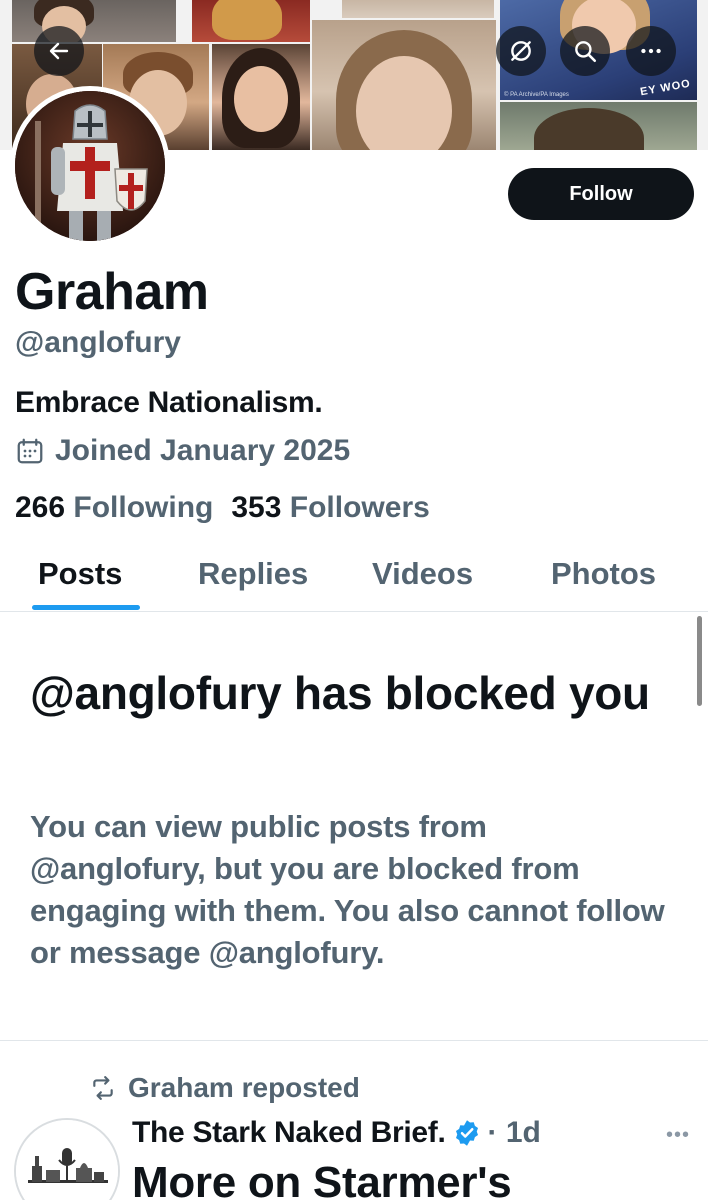 This screenshot has height=1200, width=708. Describe the element at coordinates (466, 1133) in the screenshot. I see `verified-badge-icon` at that location.